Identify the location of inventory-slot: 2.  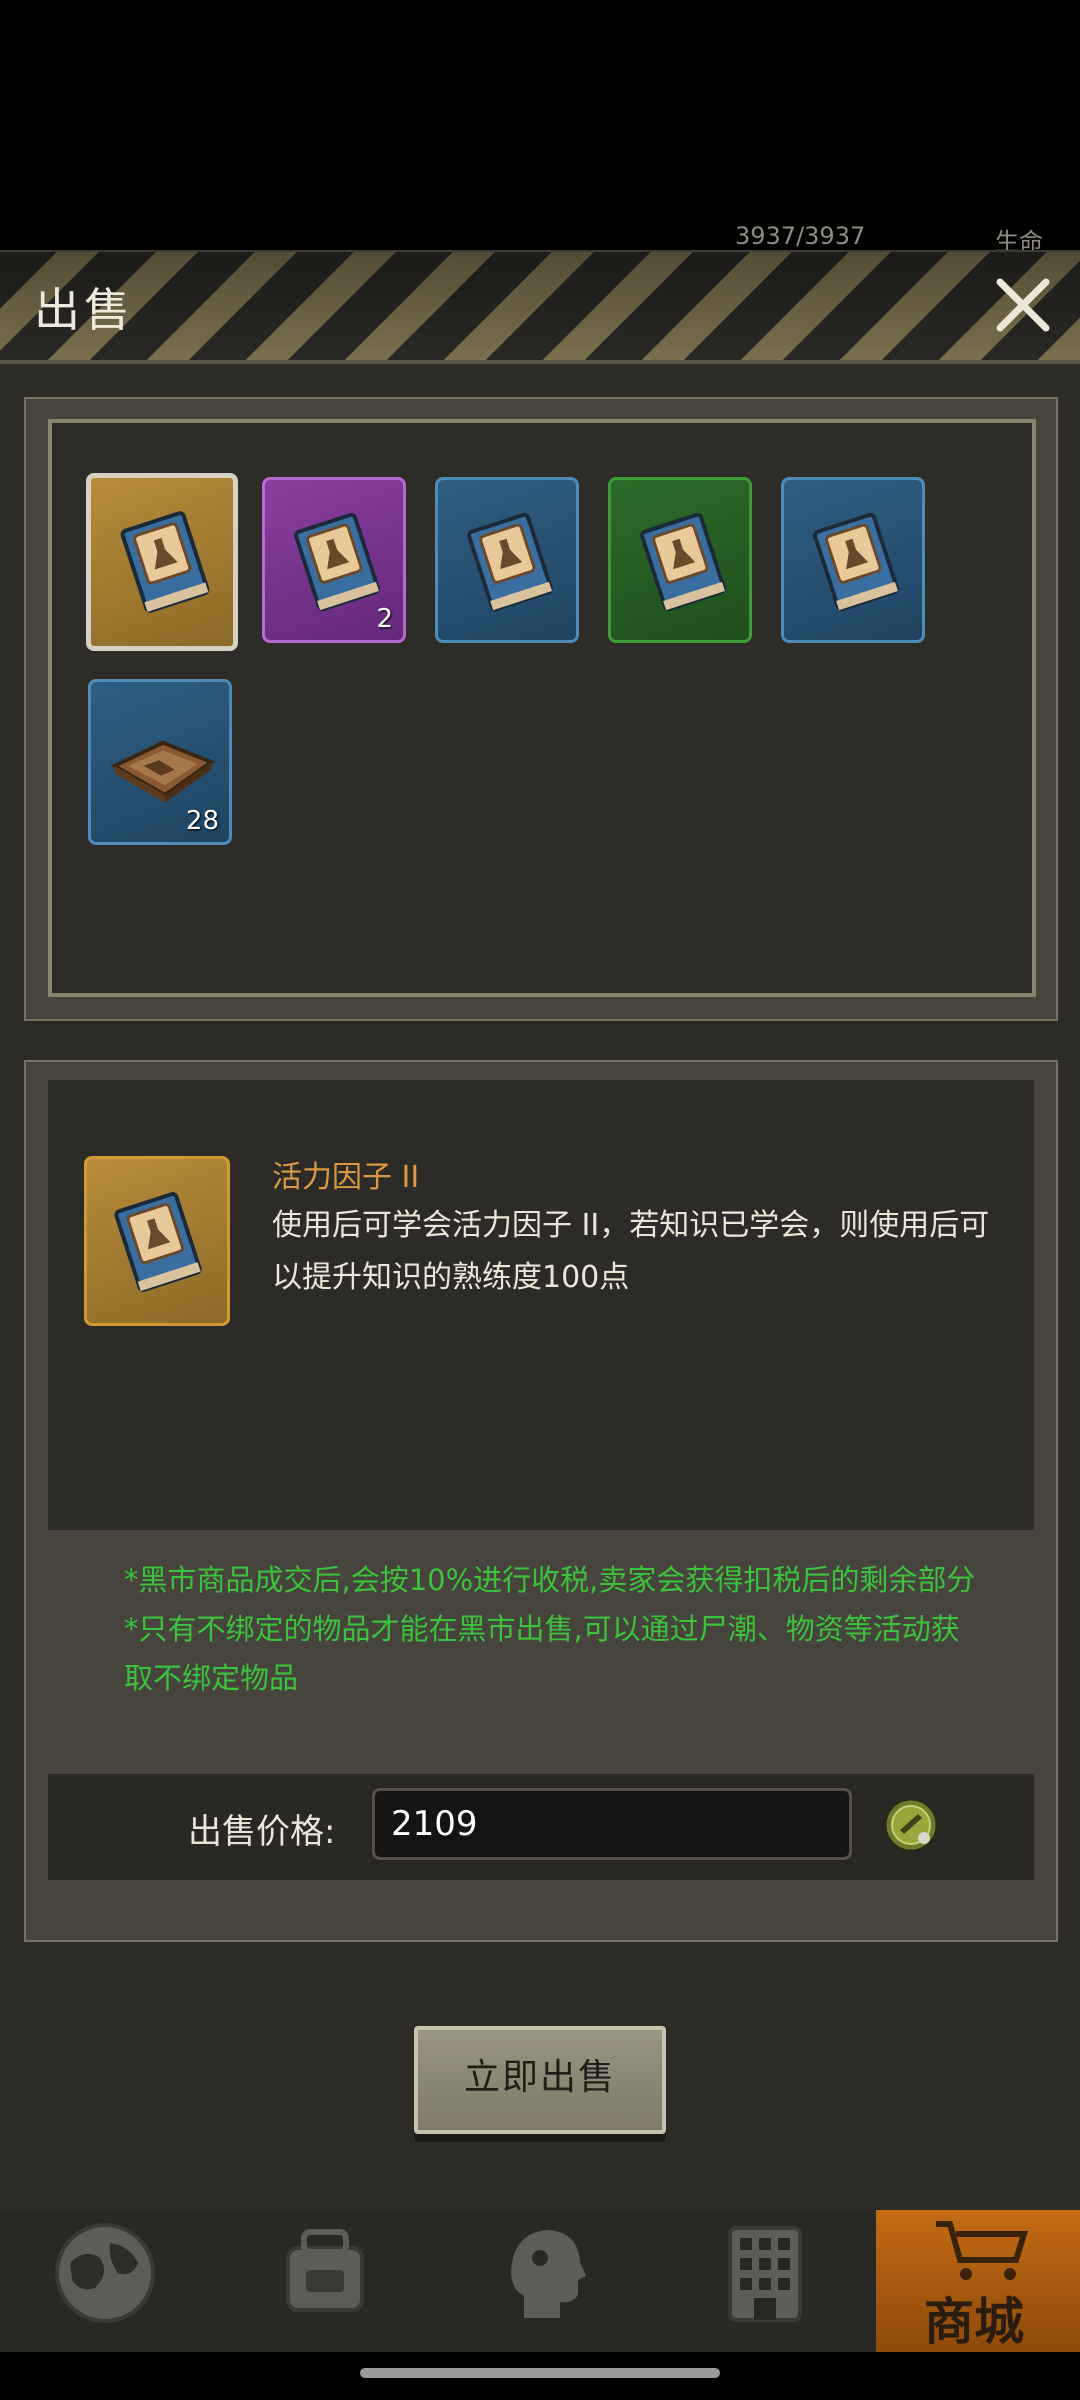
(334, 560).